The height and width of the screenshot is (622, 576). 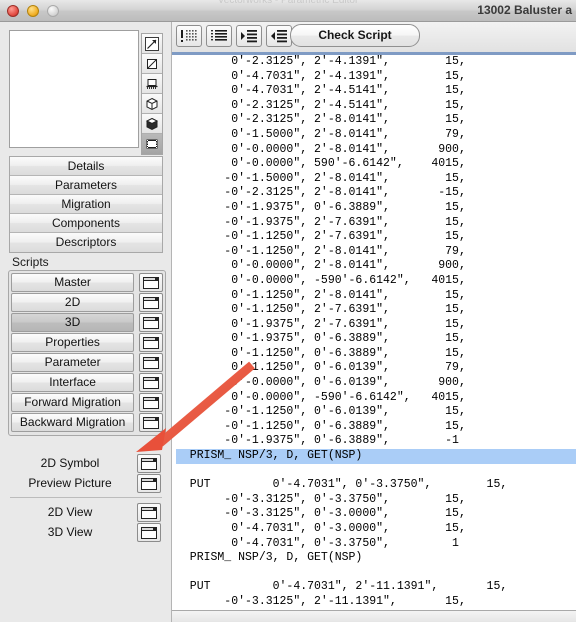 I want to click on tab-components: Components, so click(x=86, y=223).